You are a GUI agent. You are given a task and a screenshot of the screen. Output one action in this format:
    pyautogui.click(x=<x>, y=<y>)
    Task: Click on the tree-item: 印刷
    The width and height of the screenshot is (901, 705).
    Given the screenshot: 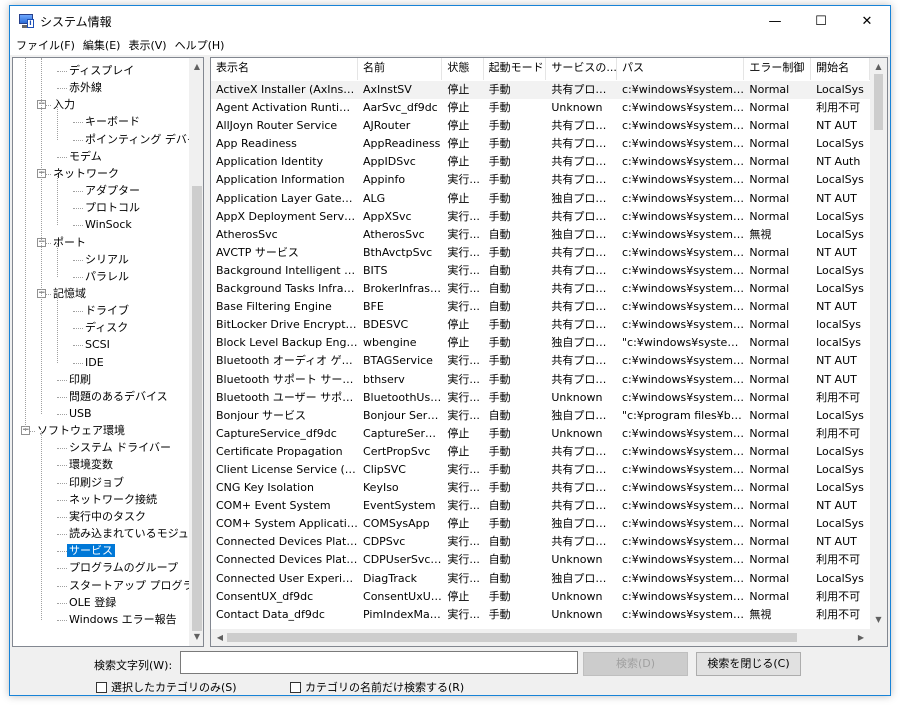 What is the action you would take?
    pyautogui.click(x=80, y=379)
    